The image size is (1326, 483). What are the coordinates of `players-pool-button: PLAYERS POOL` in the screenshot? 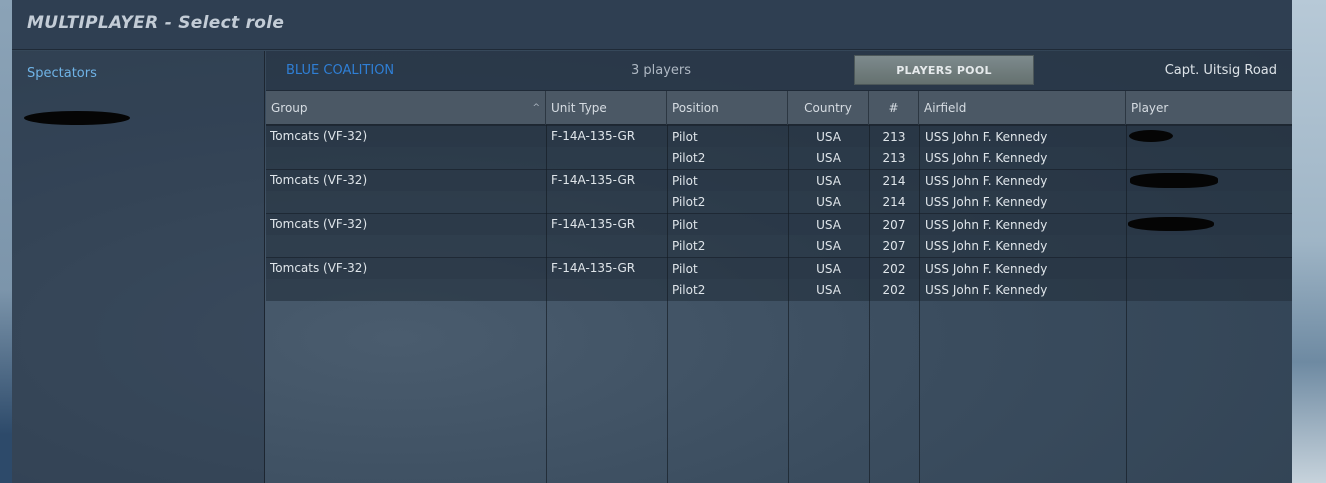 It's located at (944, 70).